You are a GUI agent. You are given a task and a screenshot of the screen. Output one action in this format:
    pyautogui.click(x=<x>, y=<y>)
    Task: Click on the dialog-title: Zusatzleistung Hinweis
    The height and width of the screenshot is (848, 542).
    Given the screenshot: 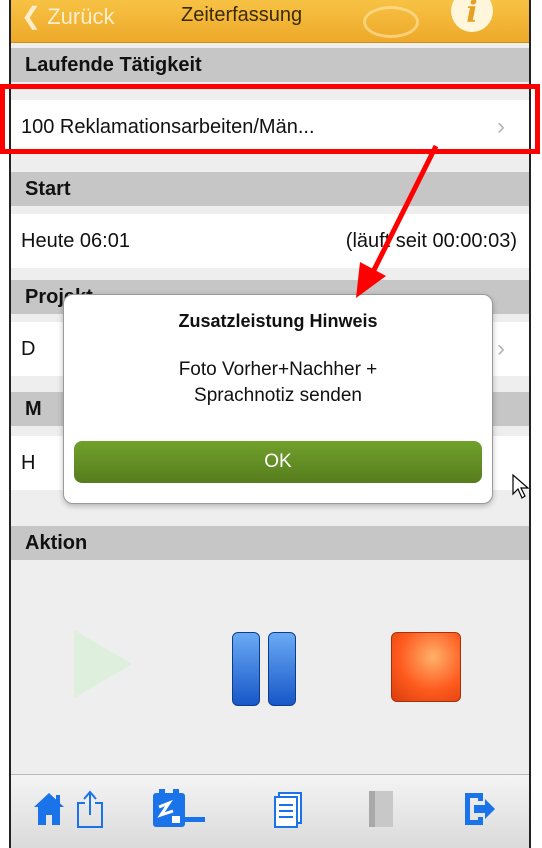 What is the action you would take?
    pyautogui.click(x=278, y=321)
    